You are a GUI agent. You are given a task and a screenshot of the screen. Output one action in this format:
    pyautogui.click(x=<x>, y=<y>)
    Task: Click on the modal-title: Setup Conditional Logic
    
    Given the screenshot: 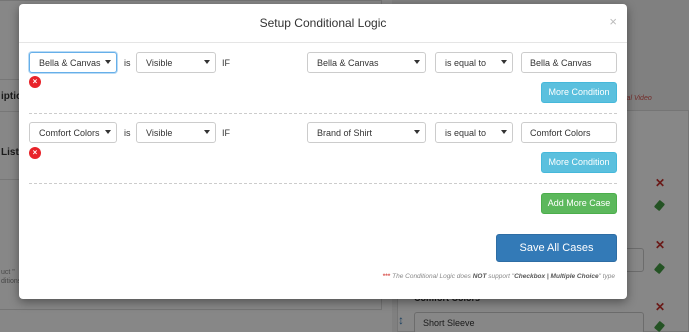 What is the action you would take?
    pyautogui.click(x=323, y=23)
    